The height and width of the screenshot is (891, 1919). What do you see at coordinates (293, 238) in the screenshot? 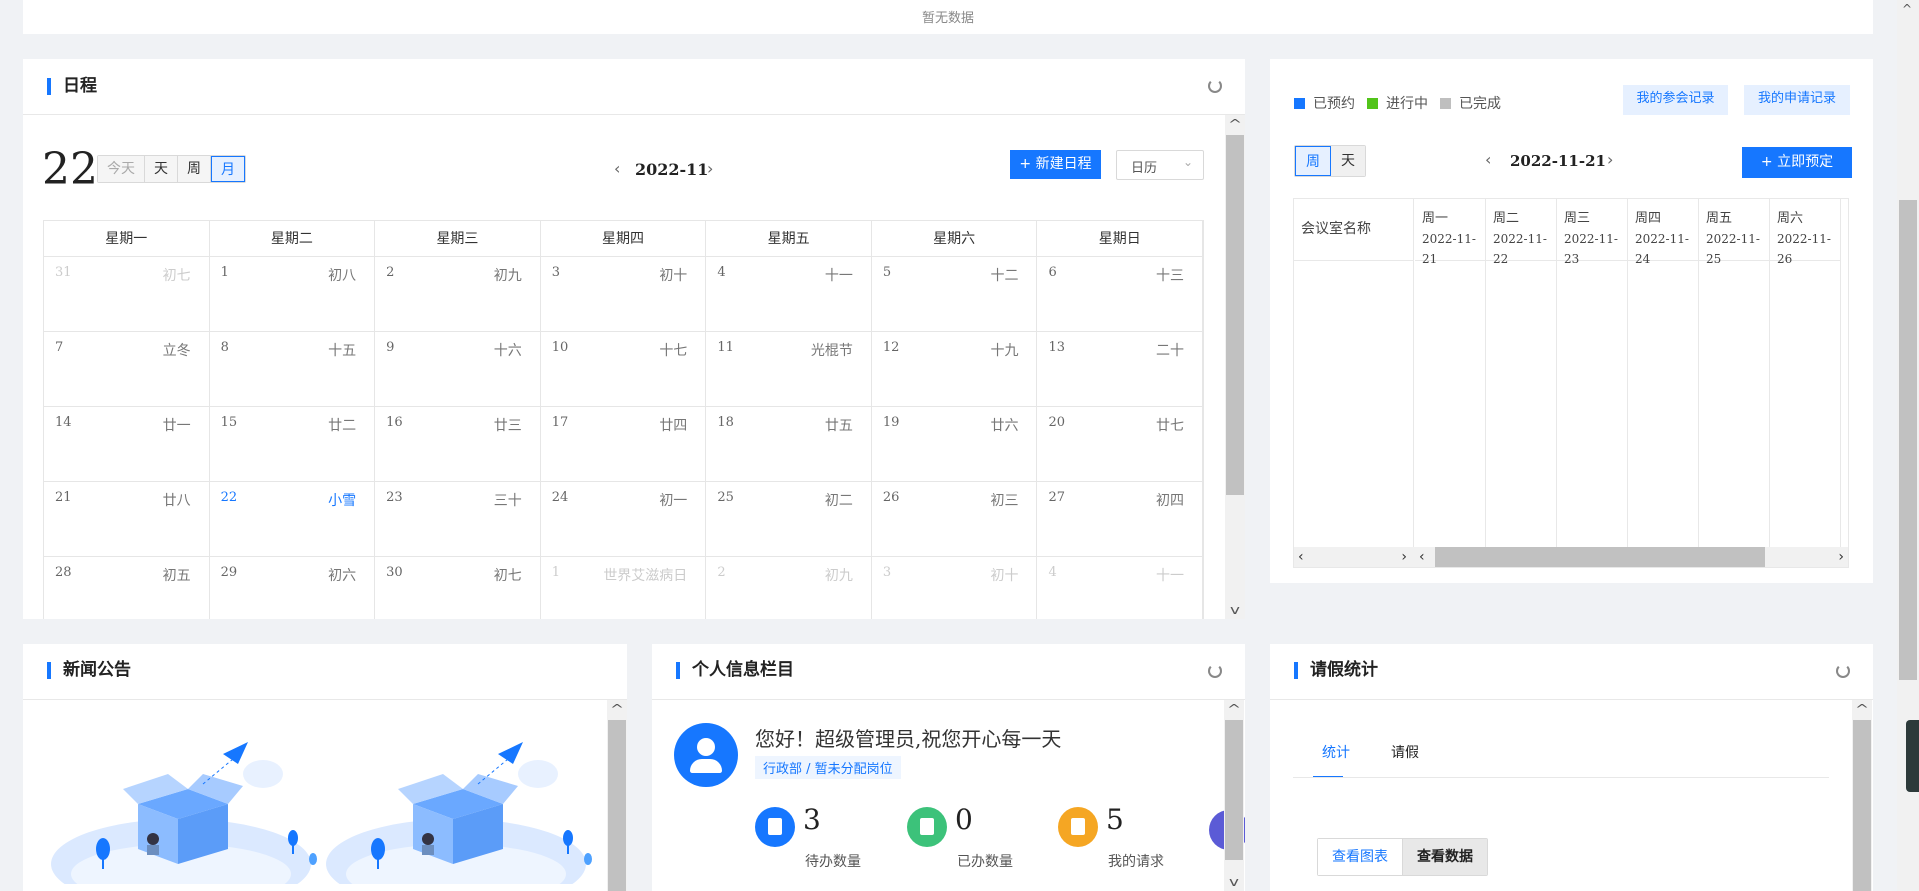
I see `weekday-header: 星期二` at bounding box center [293, 238].